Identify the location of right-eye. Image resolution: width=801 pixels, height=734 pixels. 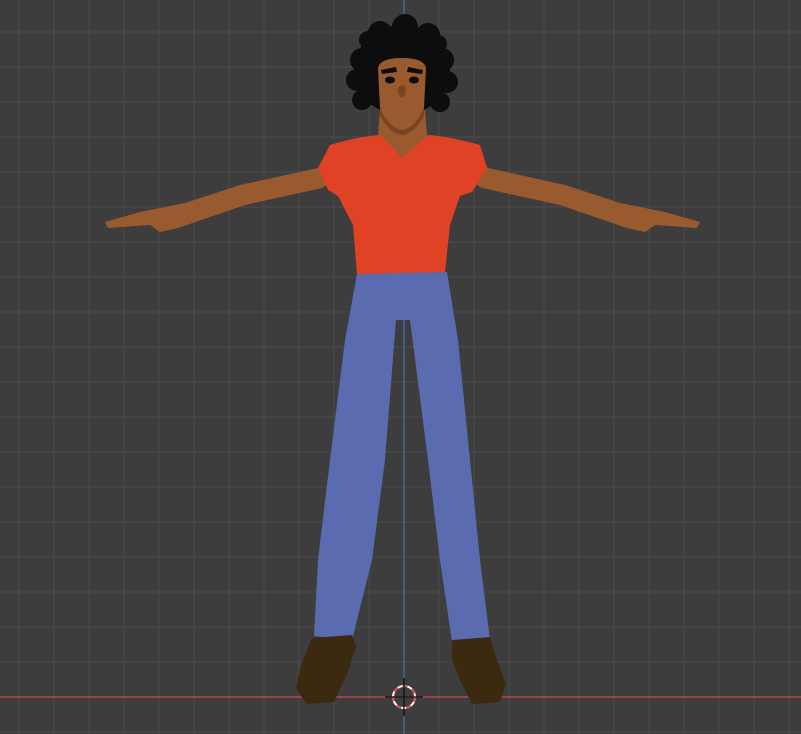
(414, 80).